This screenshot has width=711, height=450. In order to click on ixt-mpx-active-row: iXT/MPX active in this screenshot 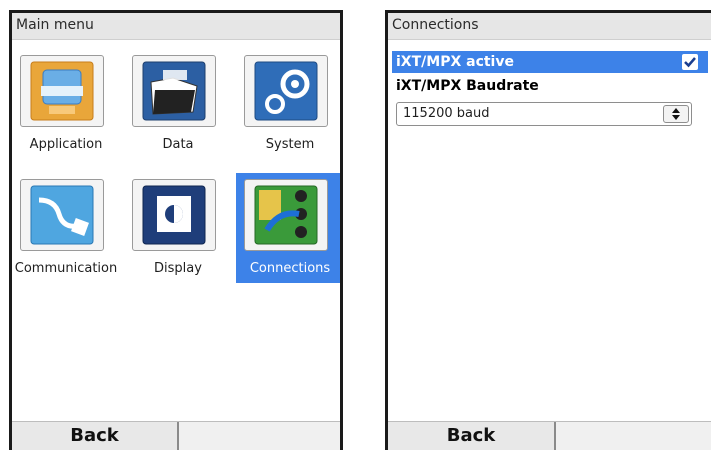, I will do `click(550, 62)`.